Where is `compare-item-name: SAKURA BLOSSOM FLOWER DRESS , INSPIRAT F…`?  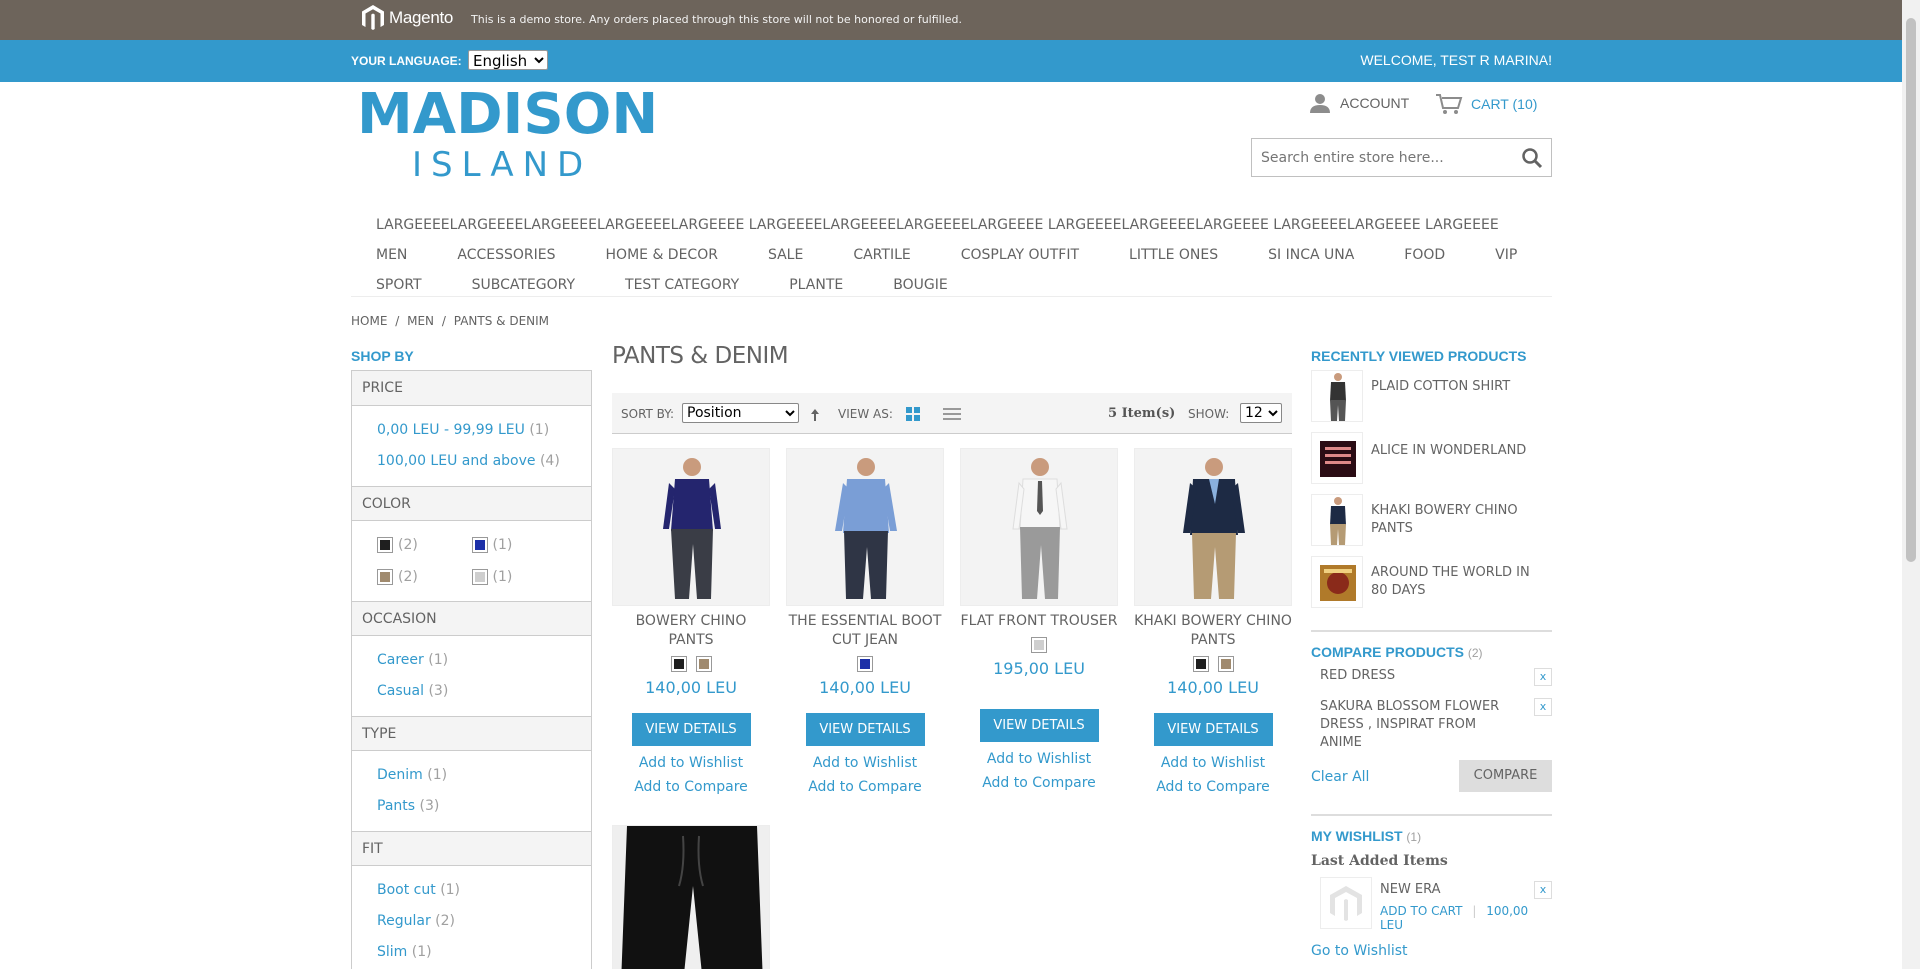 compare-item-name: SAKURA BLOSSOM FLOWER DRESS , INSPIRAT F… is located at coordinates (1416, 725).